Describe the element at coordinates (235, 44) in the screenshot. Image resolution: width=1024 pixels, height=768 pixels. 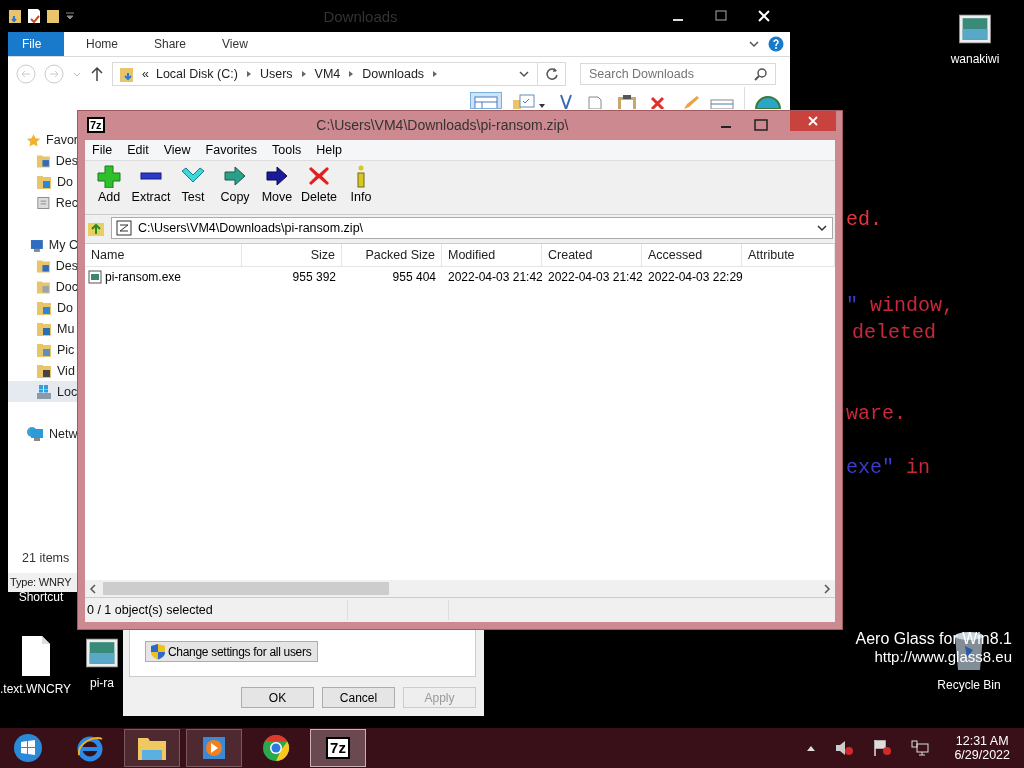
I see `ribbon-tab: View` at that location.